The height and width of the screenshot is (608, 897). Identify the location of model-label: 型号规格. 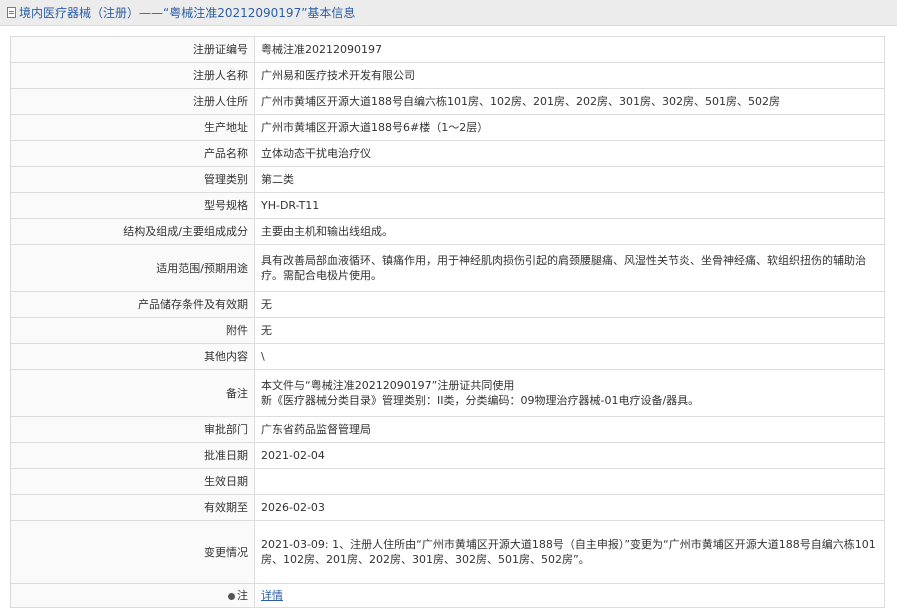
(132, 205).